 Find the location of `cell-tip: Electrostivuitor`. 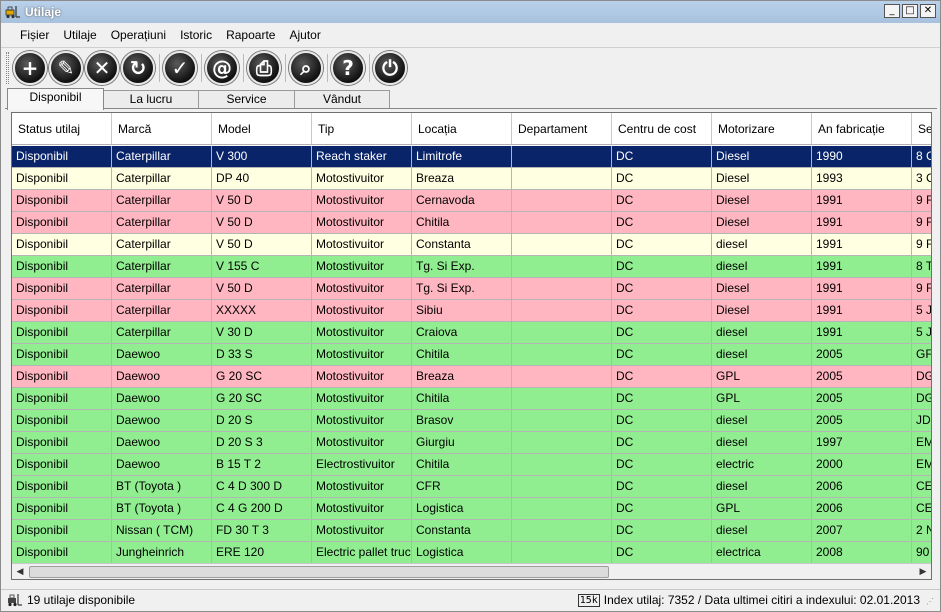

cell-tip: Electrostivuitor is located at coordinates (362, 465).